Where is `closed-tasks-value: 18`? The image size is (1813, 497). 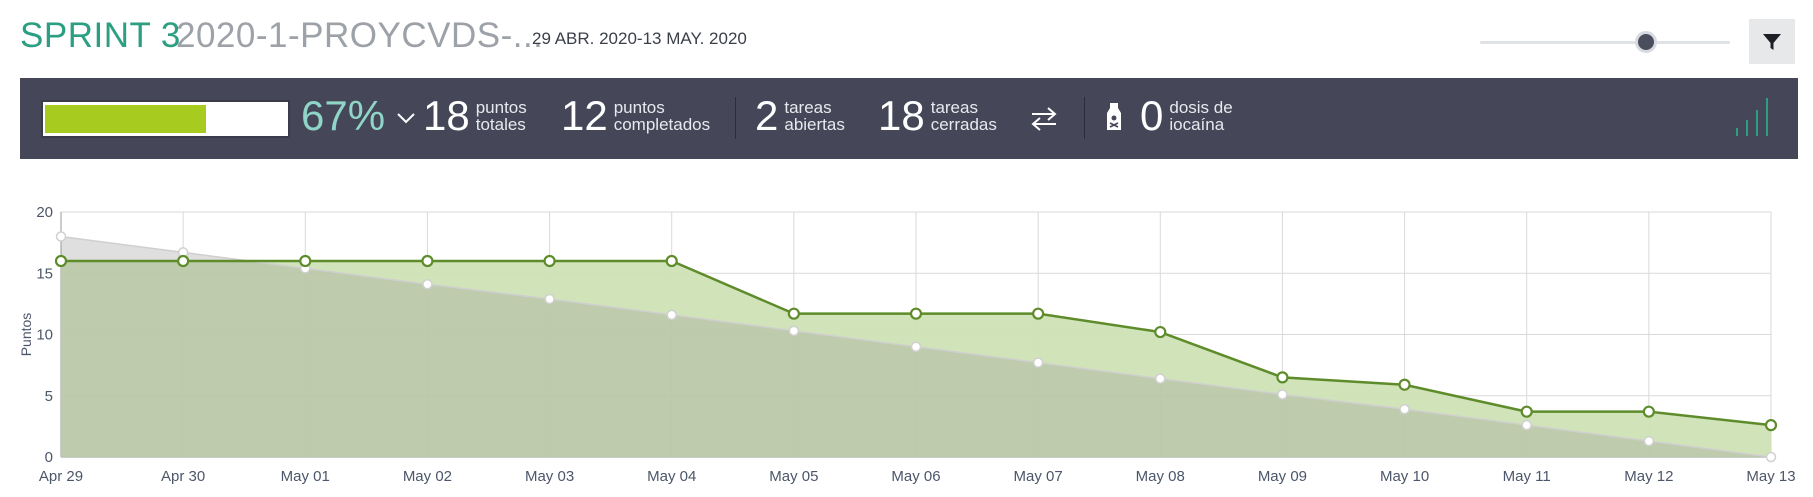 closed-tasks-value: 18 is located at coordinates (901, 115).